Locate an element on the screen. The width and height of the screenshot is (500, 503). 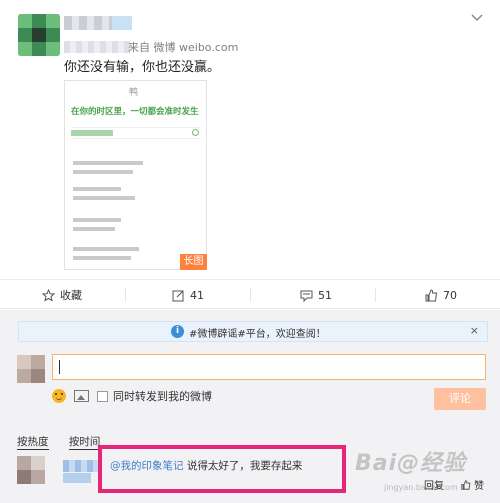
verified-badge-icon is located at coordinates (122, 23).